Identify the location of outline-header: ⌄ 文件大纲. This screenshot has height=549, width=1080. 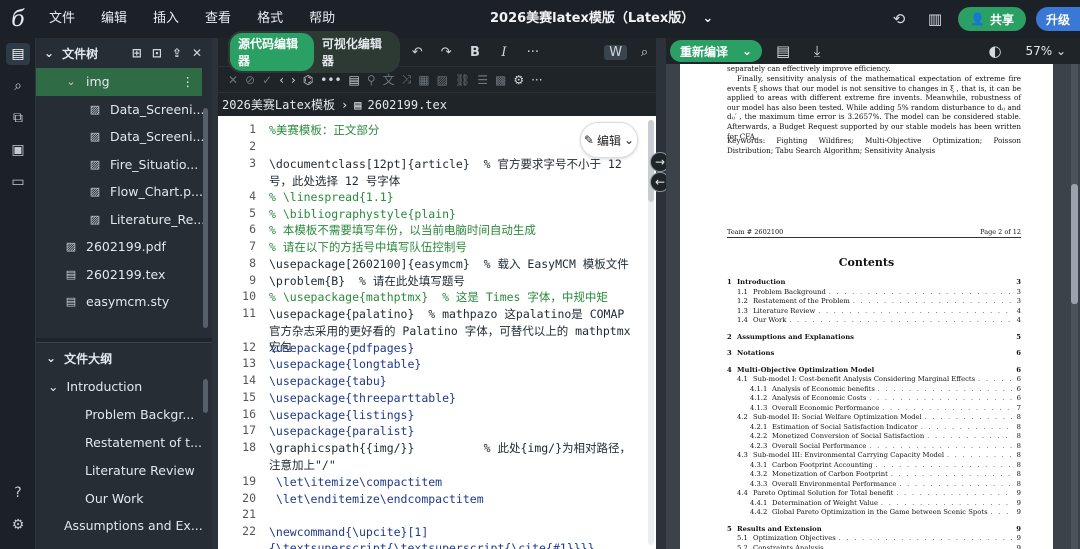
(124, 358).